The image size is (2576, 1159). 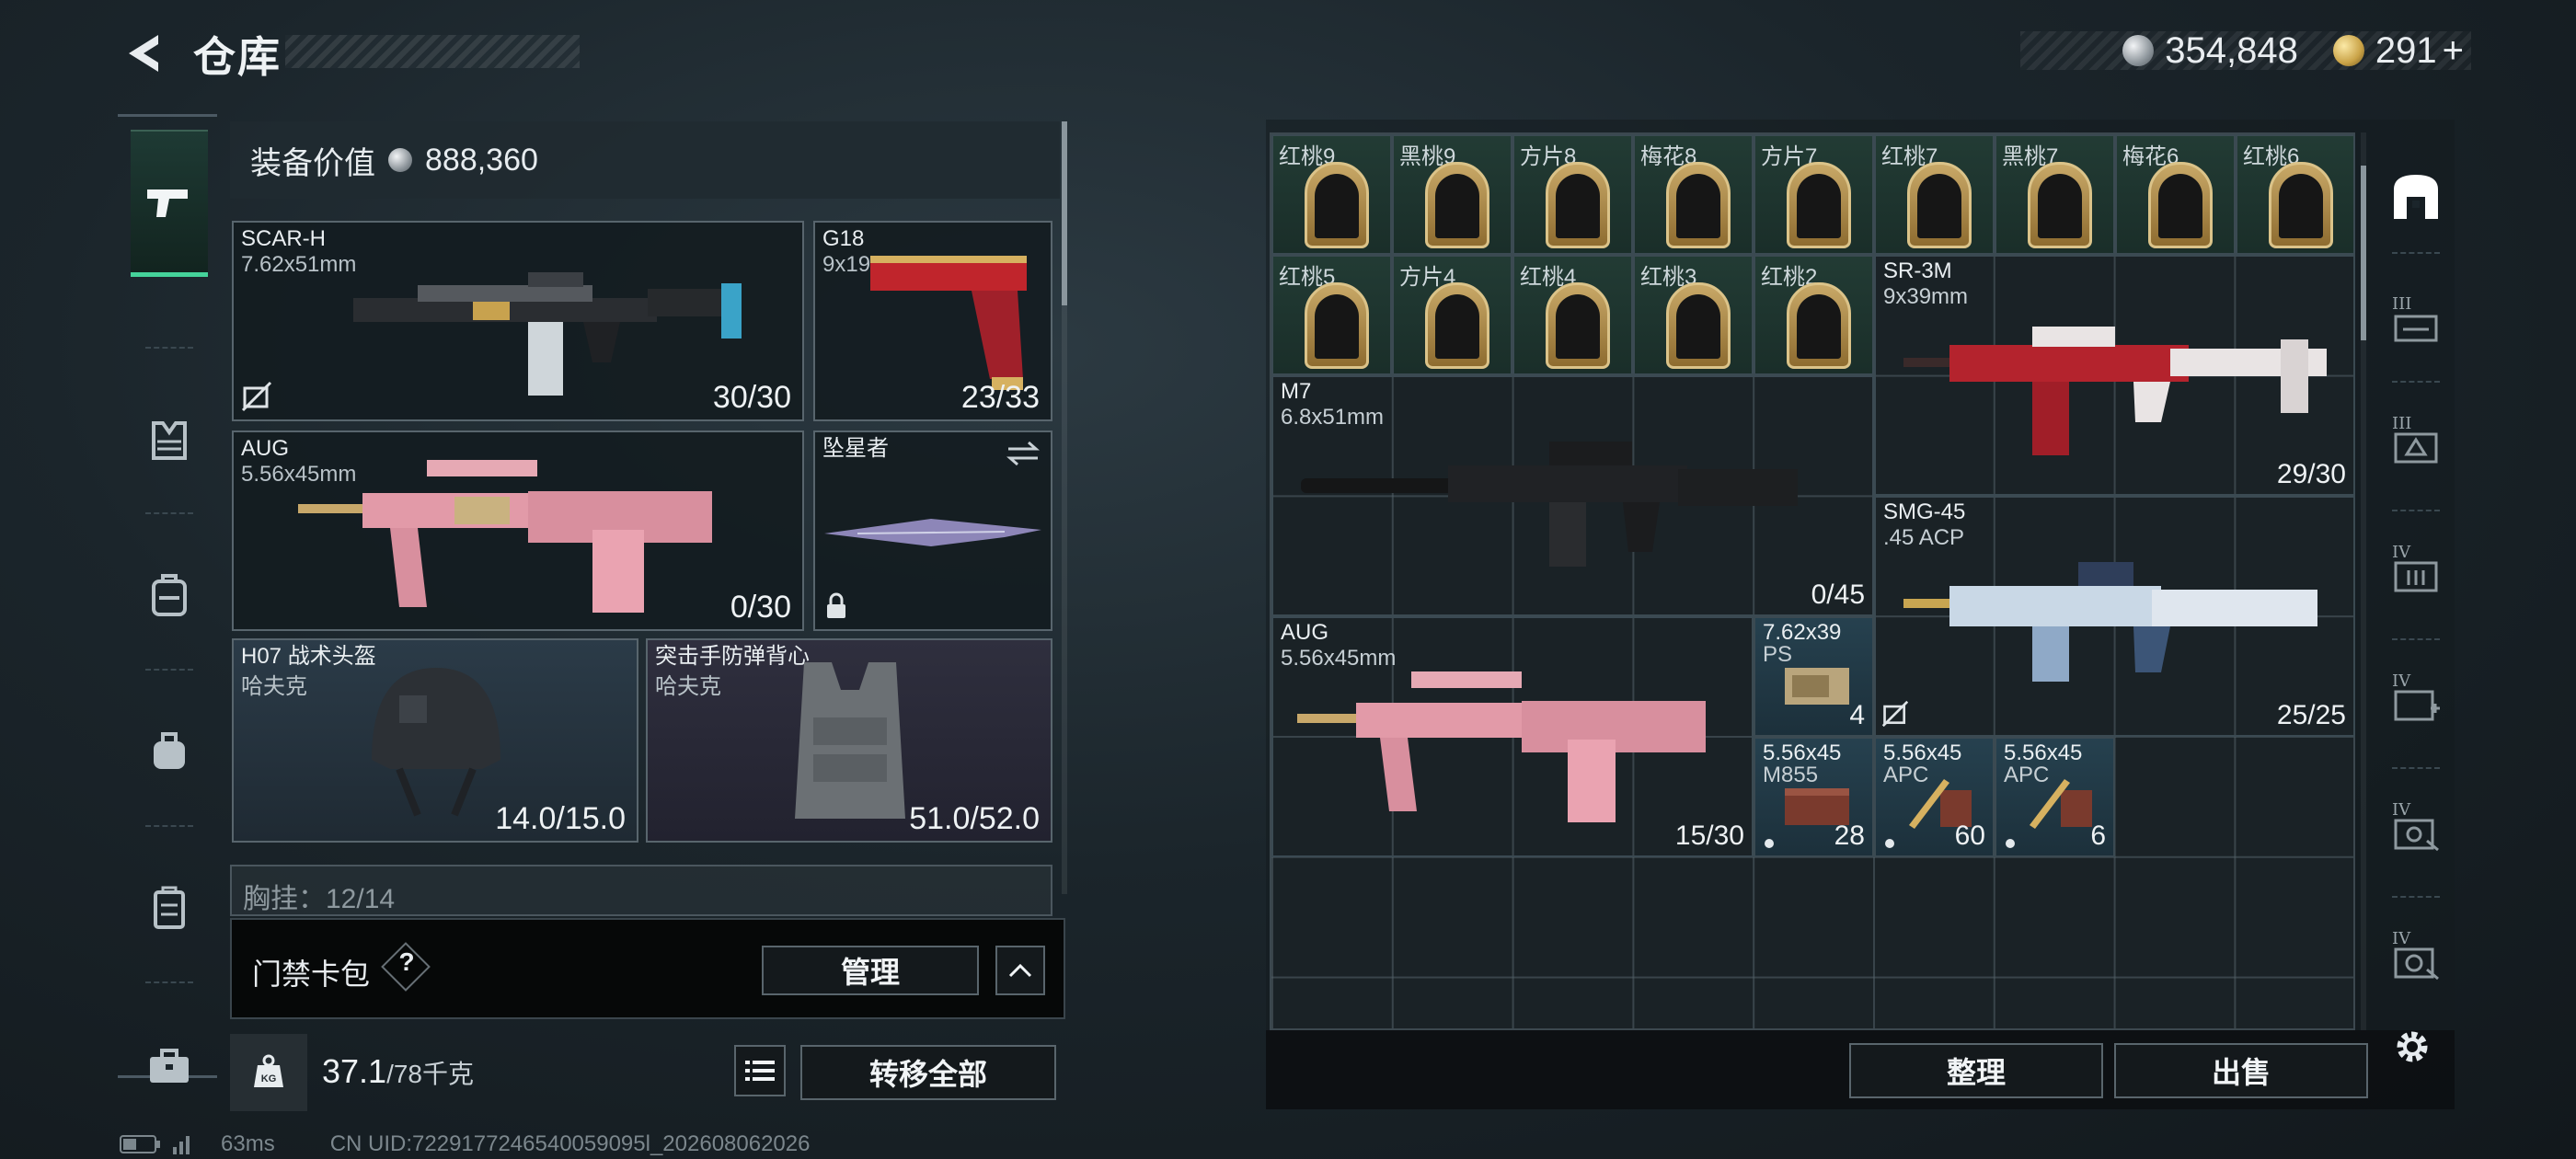 What do you see at coordinates (974, 818) in the screenshot?
I see `armor-durability: 51.0/52.0` at bounding box center [974, 818].